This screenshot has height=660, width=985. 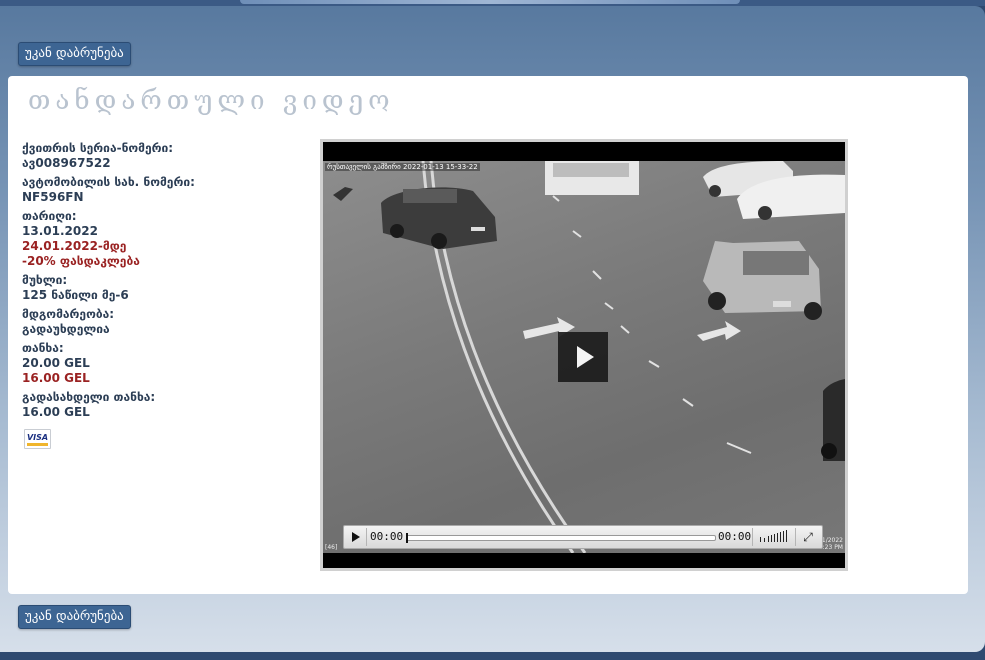 I want to click on payable-row: გადასახდელი თანხა: 16.00 GEL, so click(x=167, y=405).